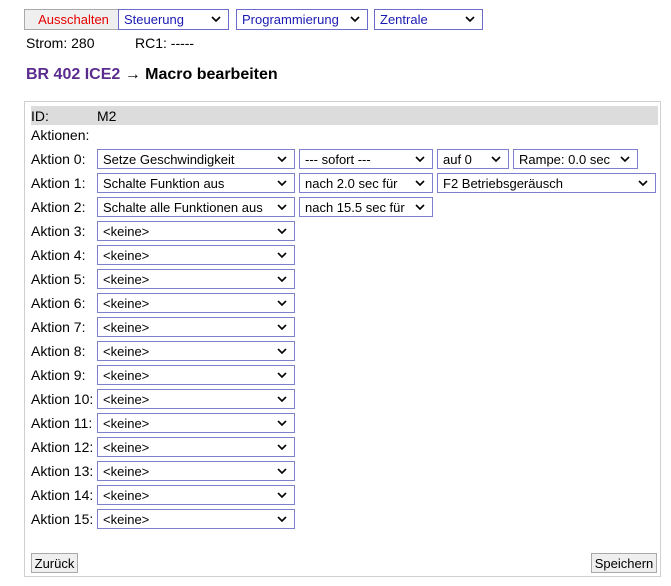 The height and width of the screenshot is (586, 671). What do you see at coordinates (351, 183) in the screenshot?
I see `timing-select-value: nach 2.0 sec für` at bounding box center [351, 183].